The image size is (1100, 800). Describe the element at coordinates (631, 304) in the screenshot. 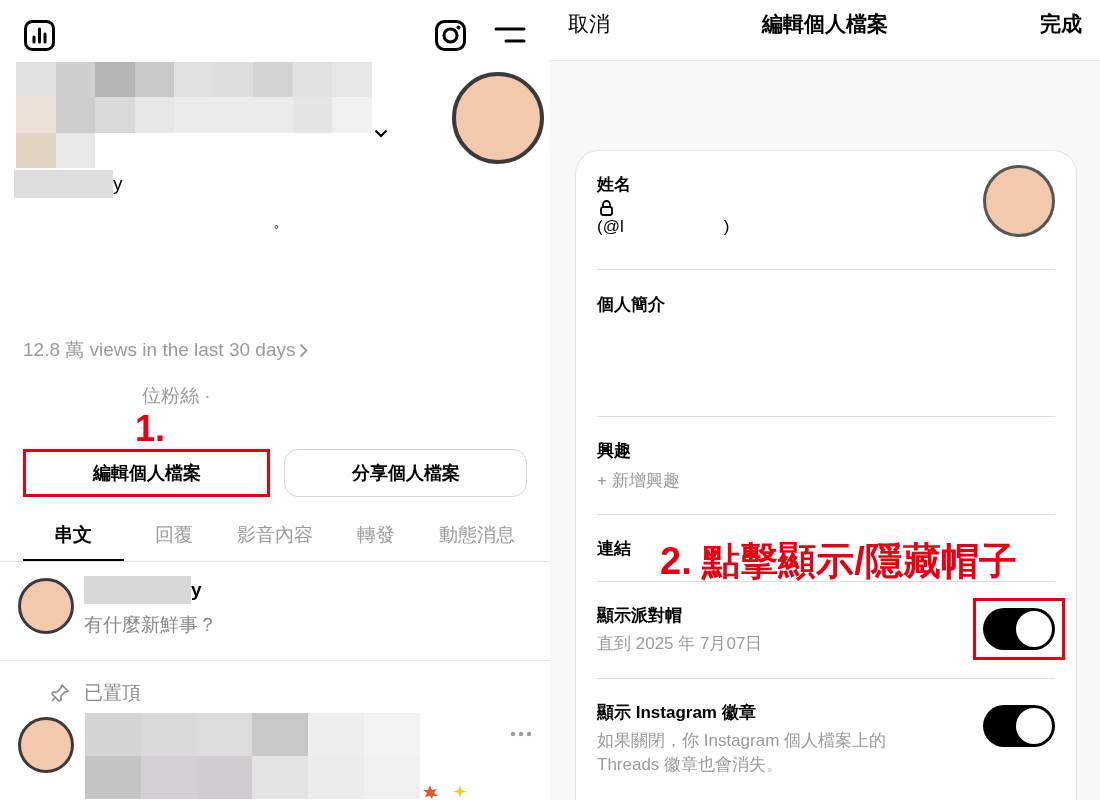

I see `field-label: 個人簡介` at that location.